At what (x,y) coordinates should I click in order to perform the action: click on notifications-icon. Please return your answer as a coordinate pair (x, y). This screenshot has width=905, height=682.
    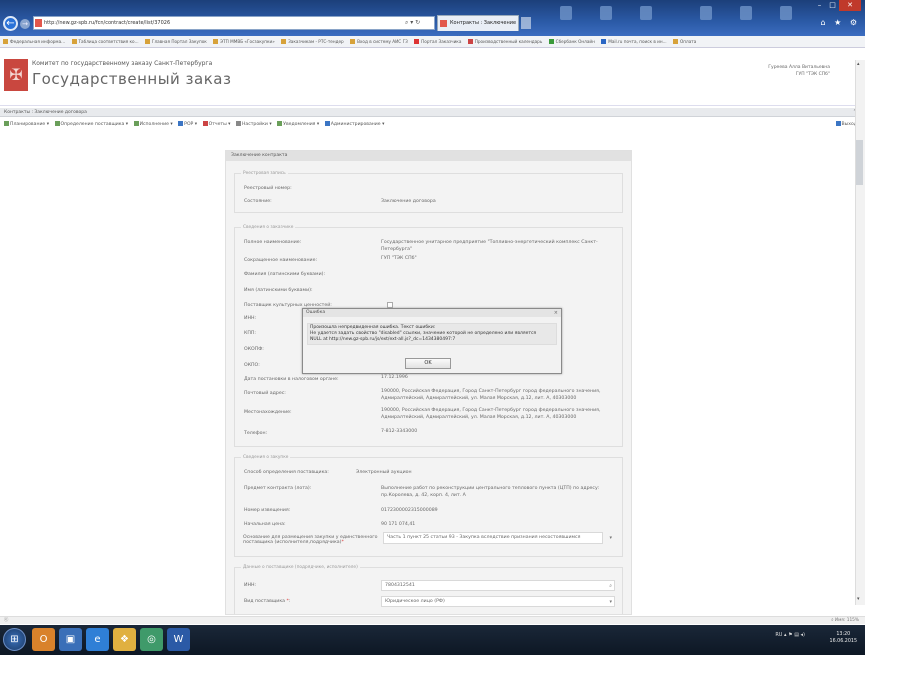
    Looking at the image, I should click on (280, 123).